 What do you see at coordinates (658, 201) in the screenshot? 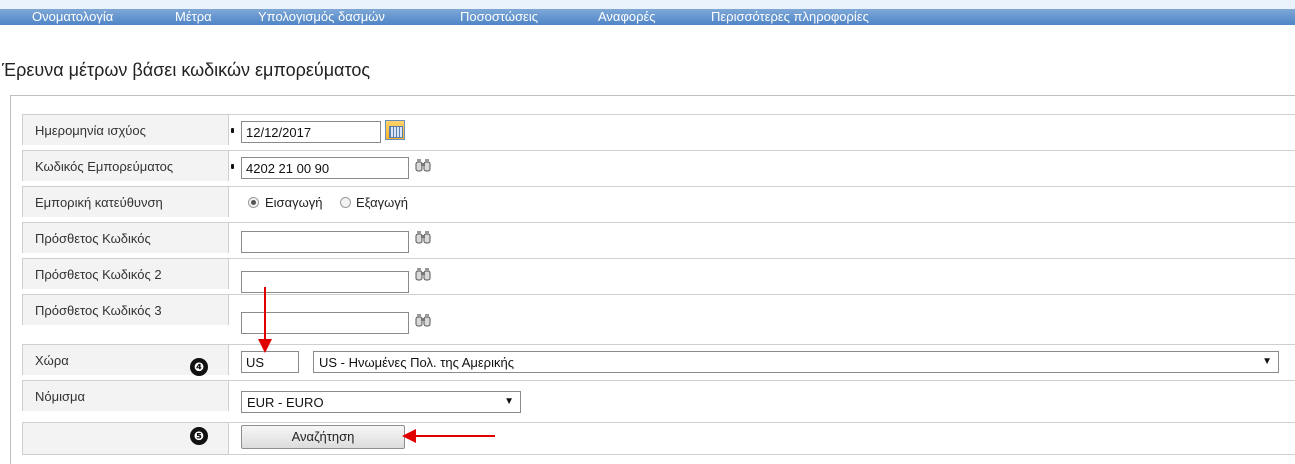
I see `form-row-trade-direction: Εμπορική κατεύθυνση Εισαγωγή Εξαγωγή` at bounding box center [658, 201].